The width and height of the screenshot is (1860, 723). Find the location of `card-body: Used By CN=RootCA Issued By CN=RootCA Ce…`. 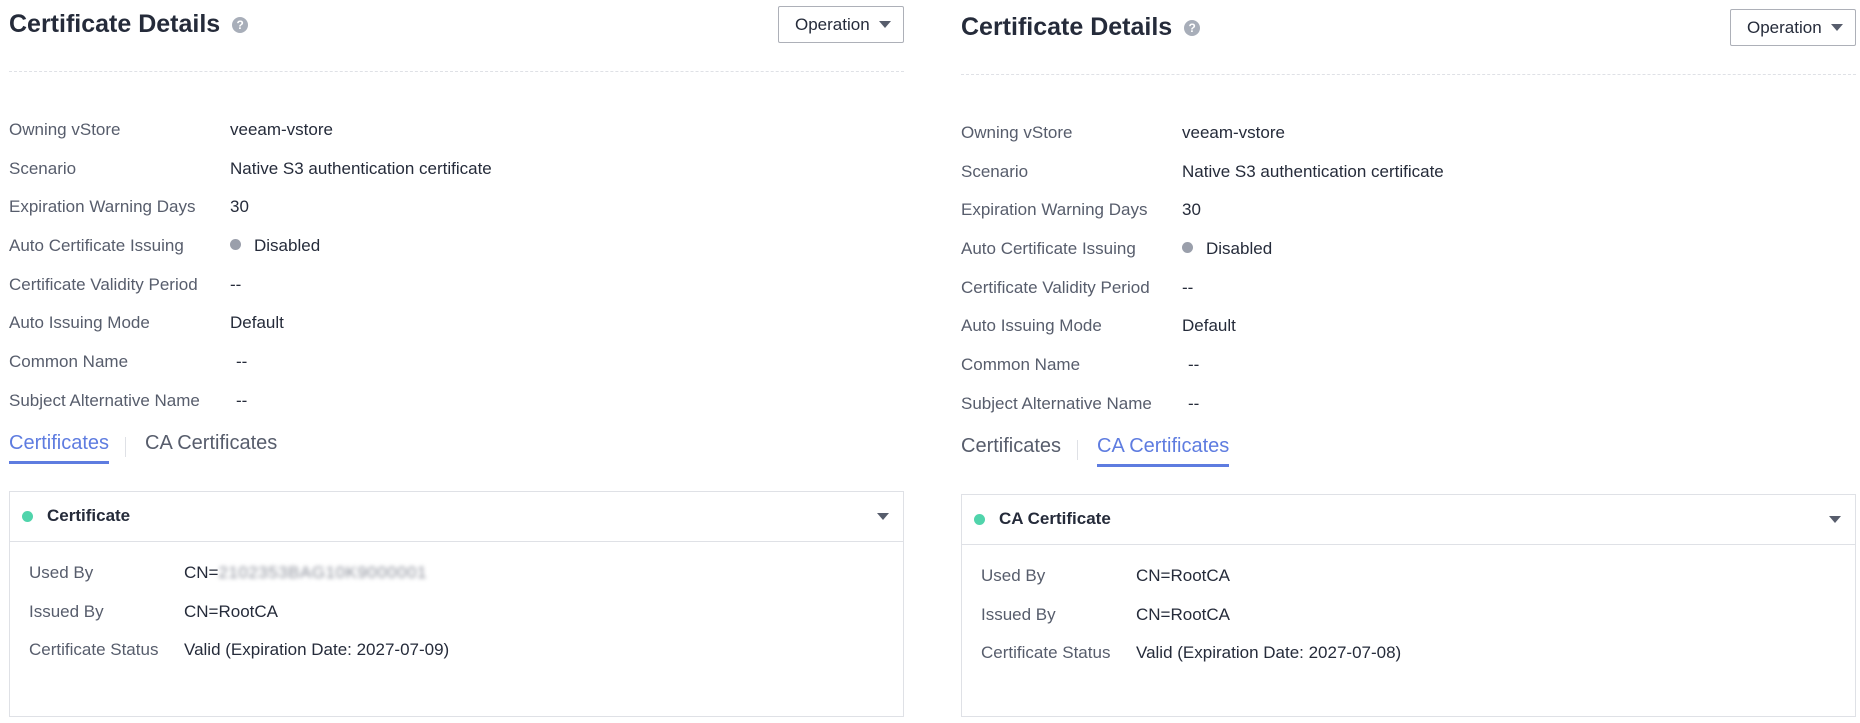

card-body: Used By CN=RootCA Issued By CN=RootCA Ce… is located at coordinates (1331, 618).